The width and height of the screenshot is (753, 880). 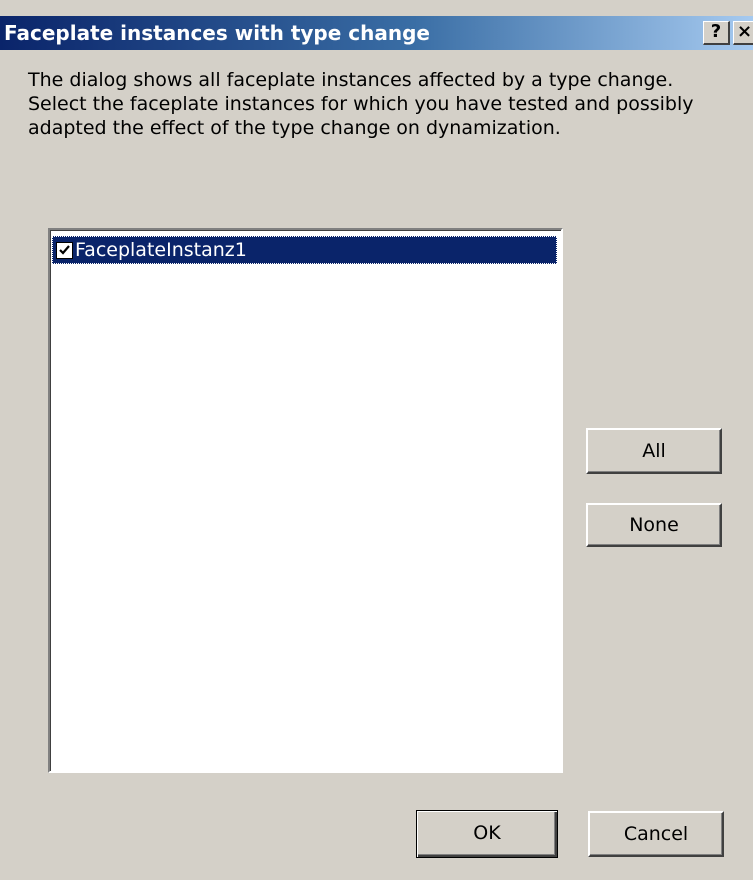 I want to click on close-button: ×, so click(x=743, y=33).